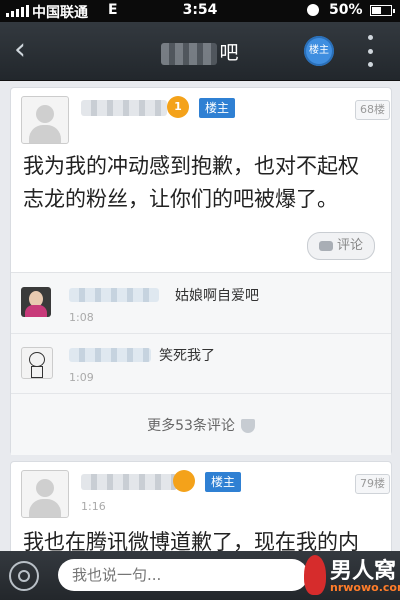 The image size is (400, 600). I want to click on clock-icon, so click(313, 10).